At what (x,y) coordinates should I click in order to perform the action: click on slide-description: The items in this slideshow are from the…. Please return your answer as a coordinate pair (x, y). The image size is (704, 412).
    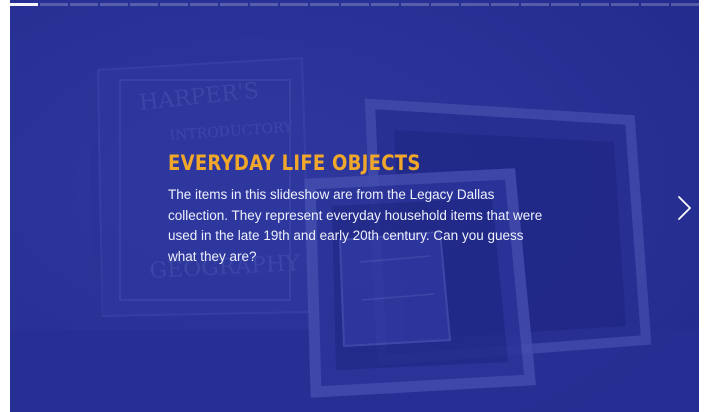
    Looking at the image, I should click on (355, 225).